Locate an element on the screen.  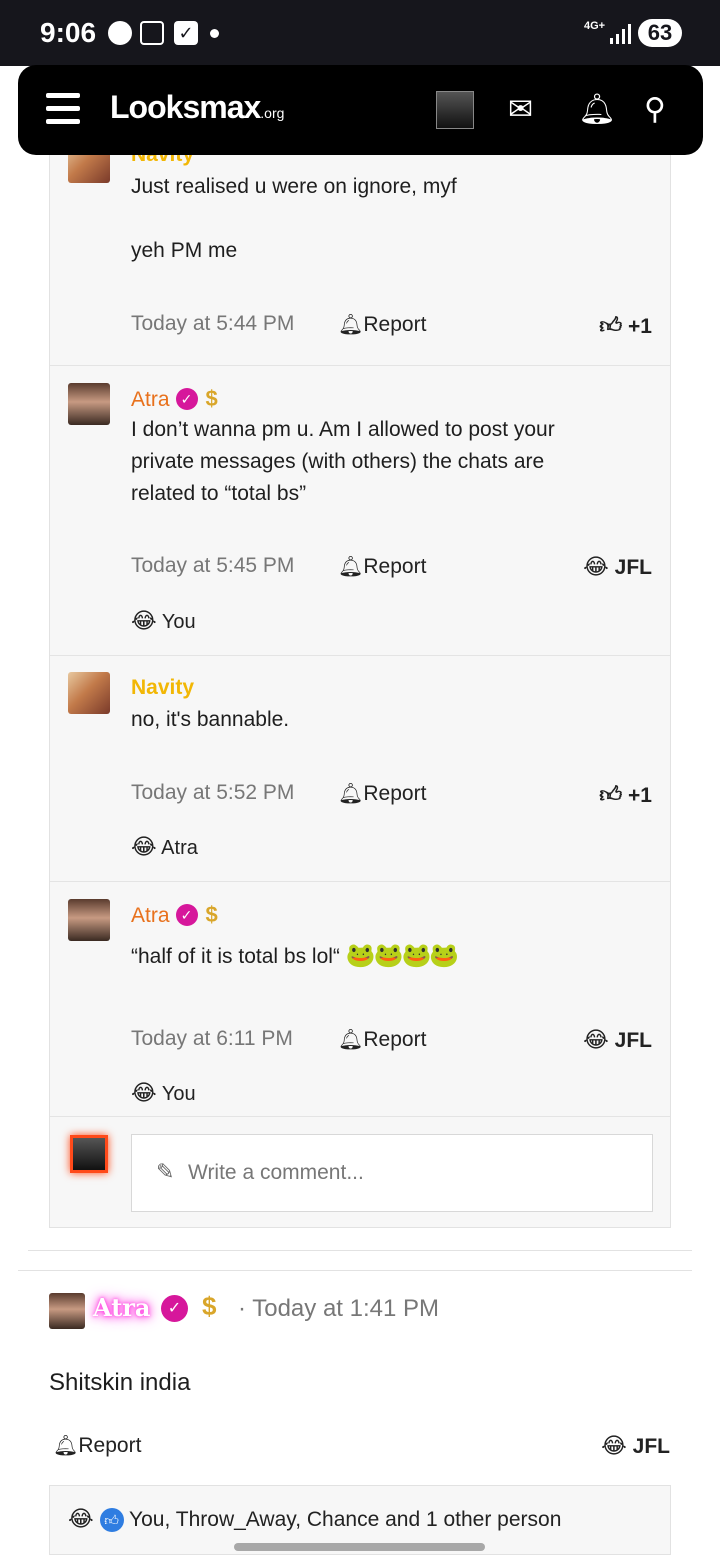
post-author: Atra is located at coordinates (121, 1307).